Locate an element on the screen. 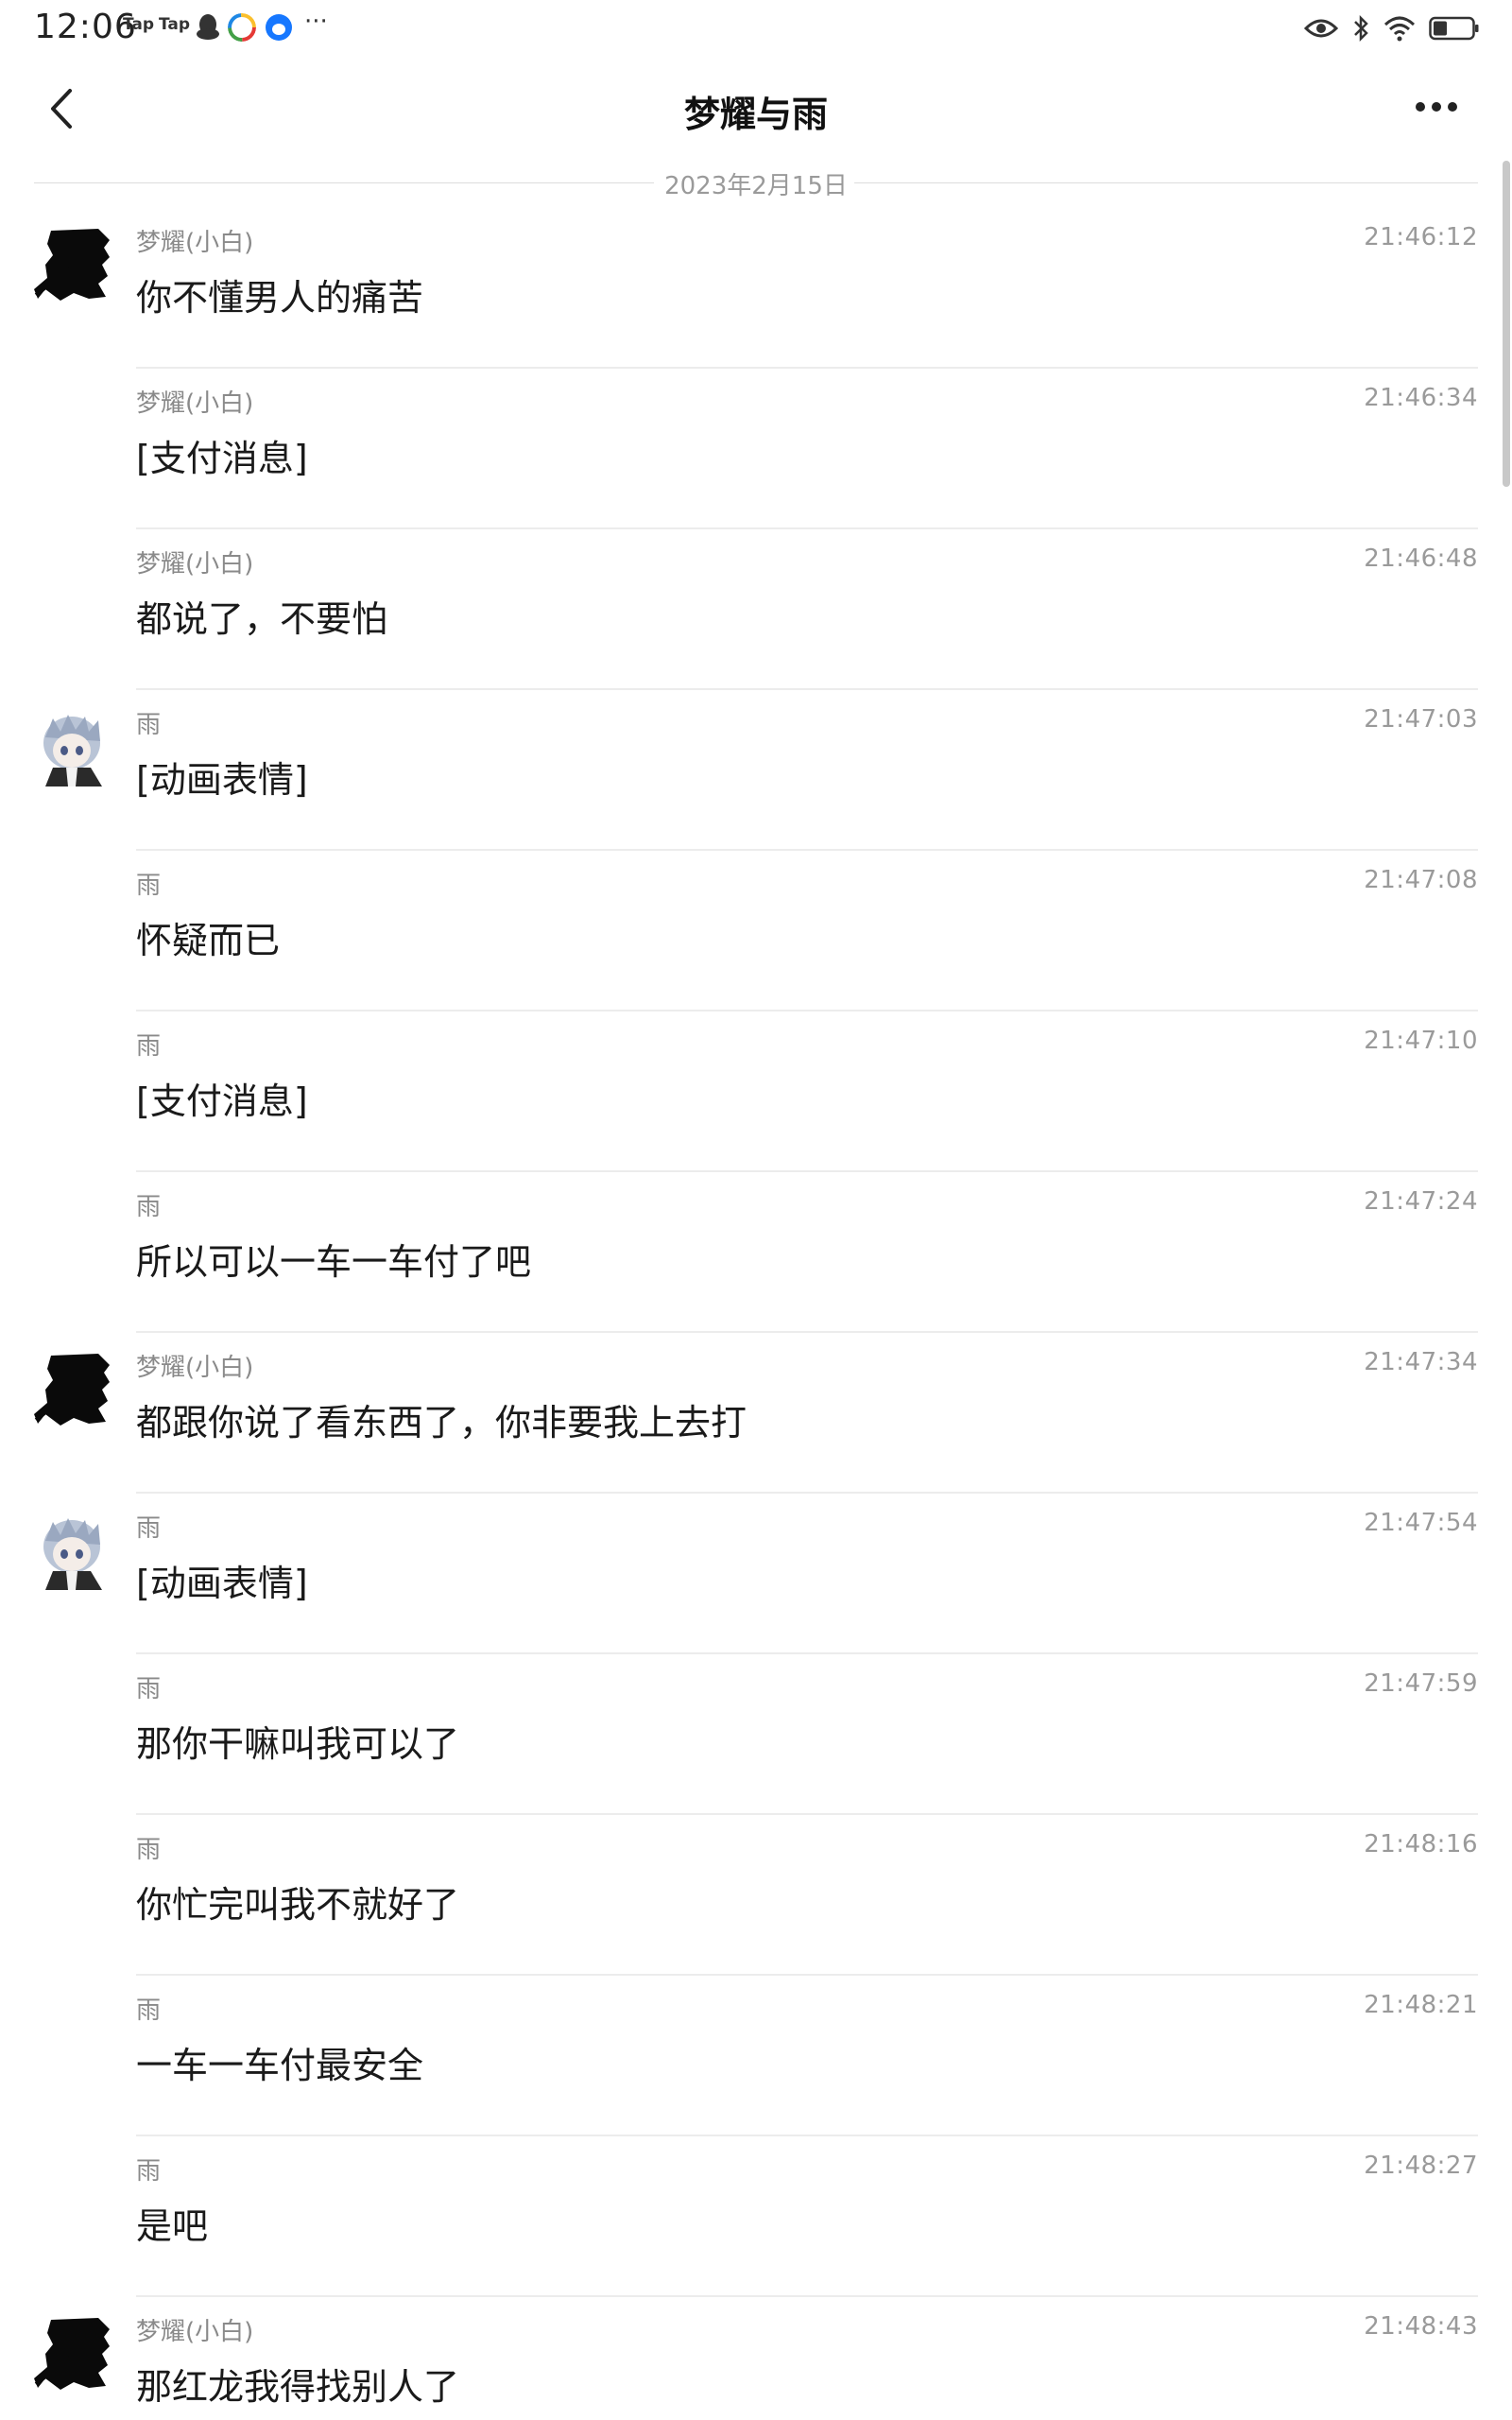  bluetooth-icon is located at coordinates (1361, 28).